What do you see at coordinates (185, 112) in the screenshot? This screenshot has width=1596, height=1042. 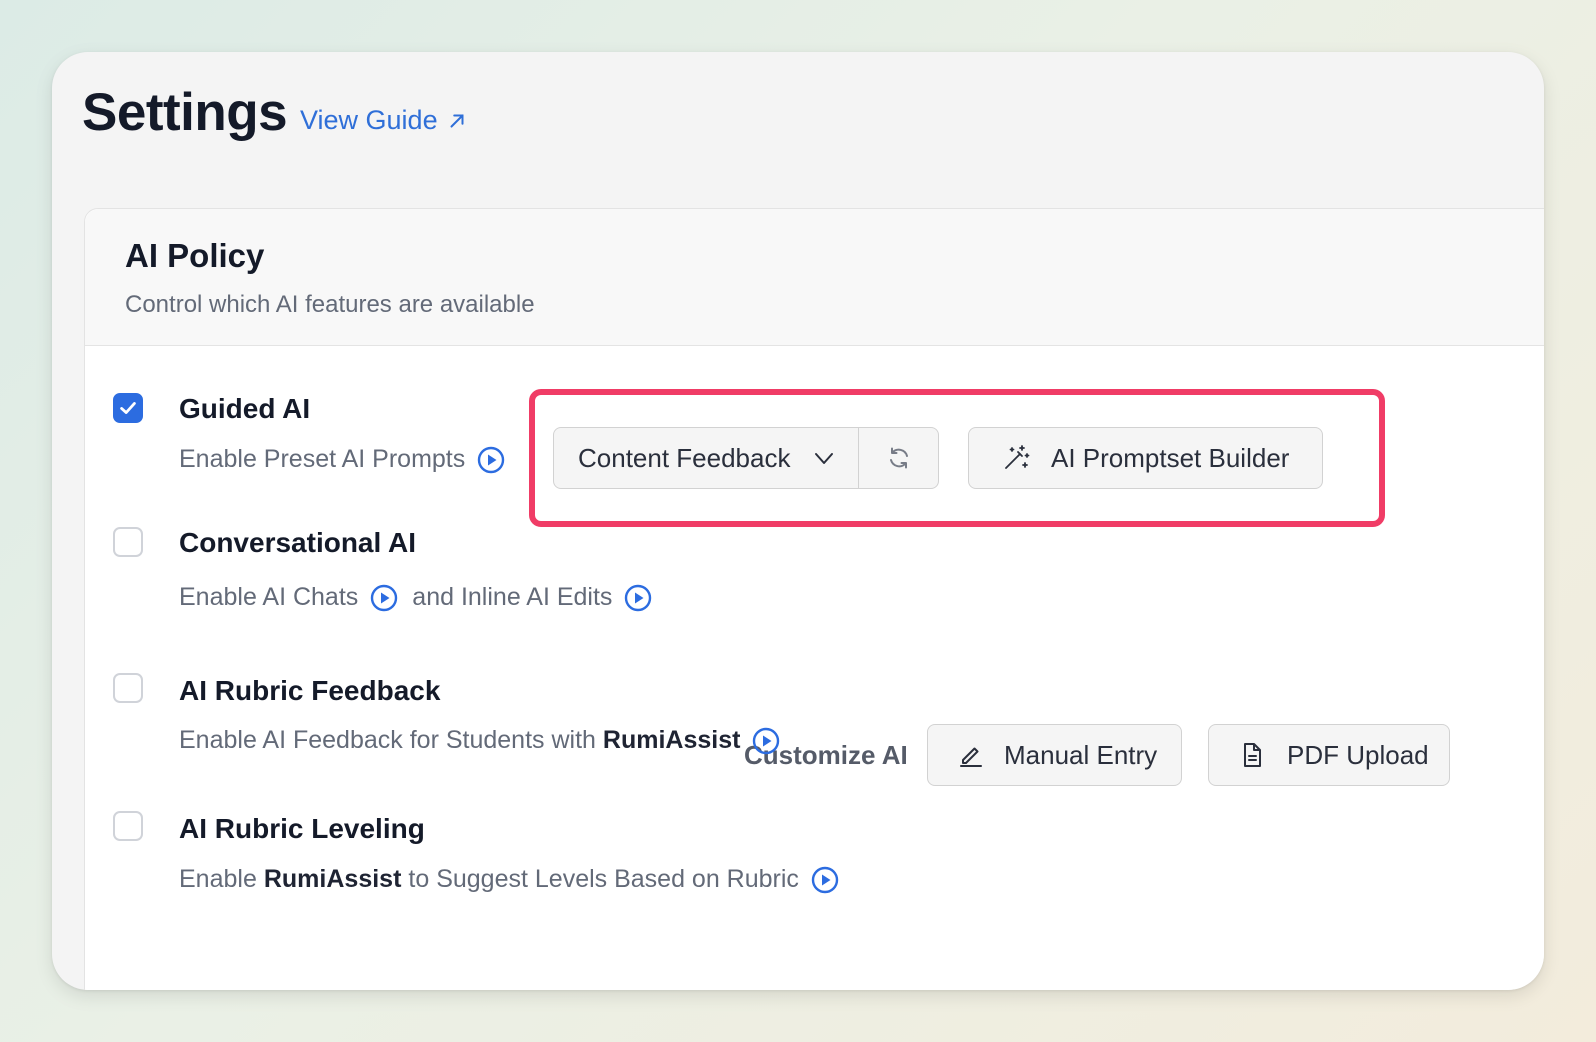 I see `page-title: Settings` at bounding box center [185, 112].